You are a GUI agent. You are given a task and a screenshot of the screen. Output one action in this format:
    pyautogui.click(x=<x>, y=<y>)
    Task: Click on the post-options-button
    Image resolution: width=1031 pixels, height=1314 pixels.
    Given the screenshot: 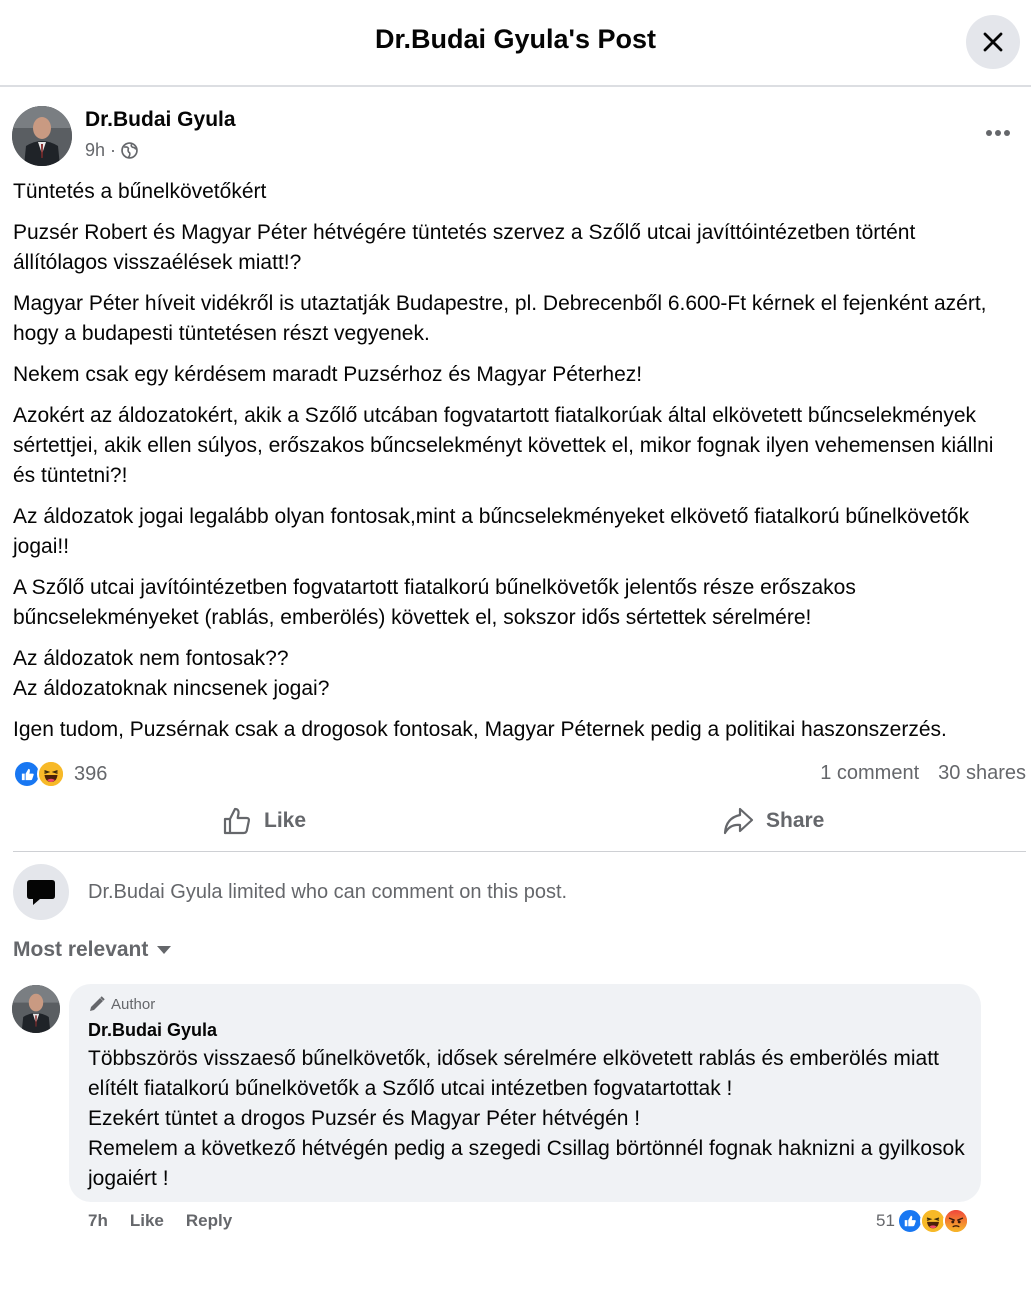 What is the action you would take?
    pyautogui.click(x=998, y=133)
    